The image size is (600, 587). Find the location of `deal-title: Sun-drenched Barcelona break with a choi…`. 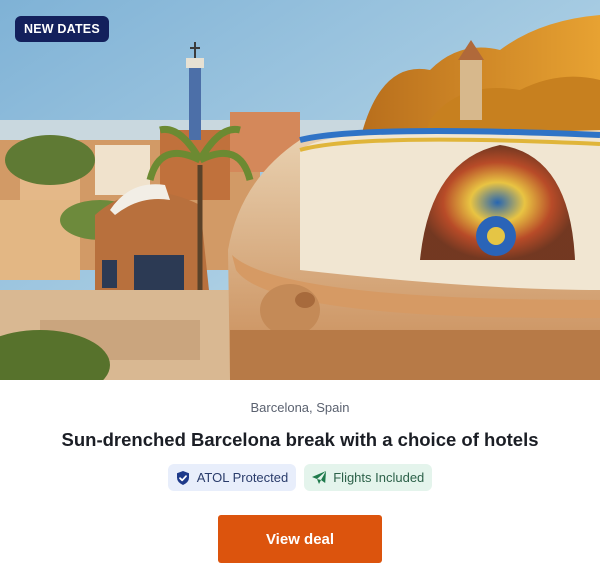

deal-title: Sun-drenched Barcelona break with a choi… is located at coordinates (300, 440).